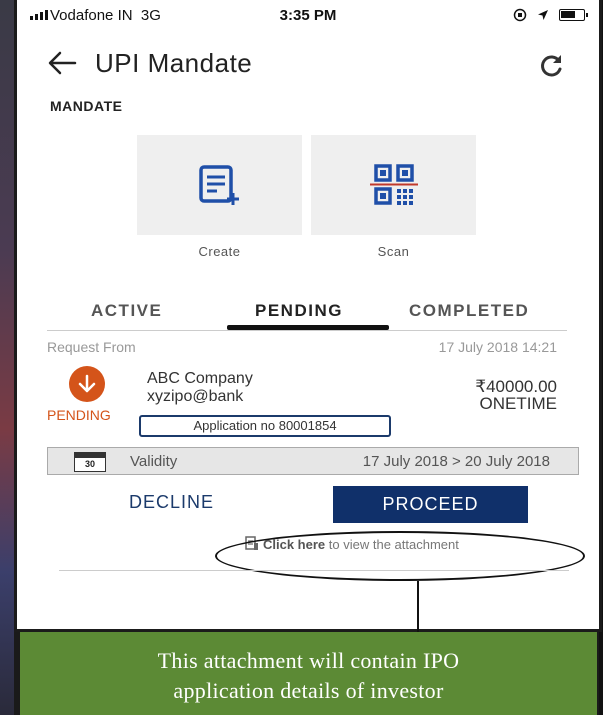 This screenshot has width=603, height=715. Describe the element at coordinates (573, 15) in the screenshot. I see `battery-icon` at that location.